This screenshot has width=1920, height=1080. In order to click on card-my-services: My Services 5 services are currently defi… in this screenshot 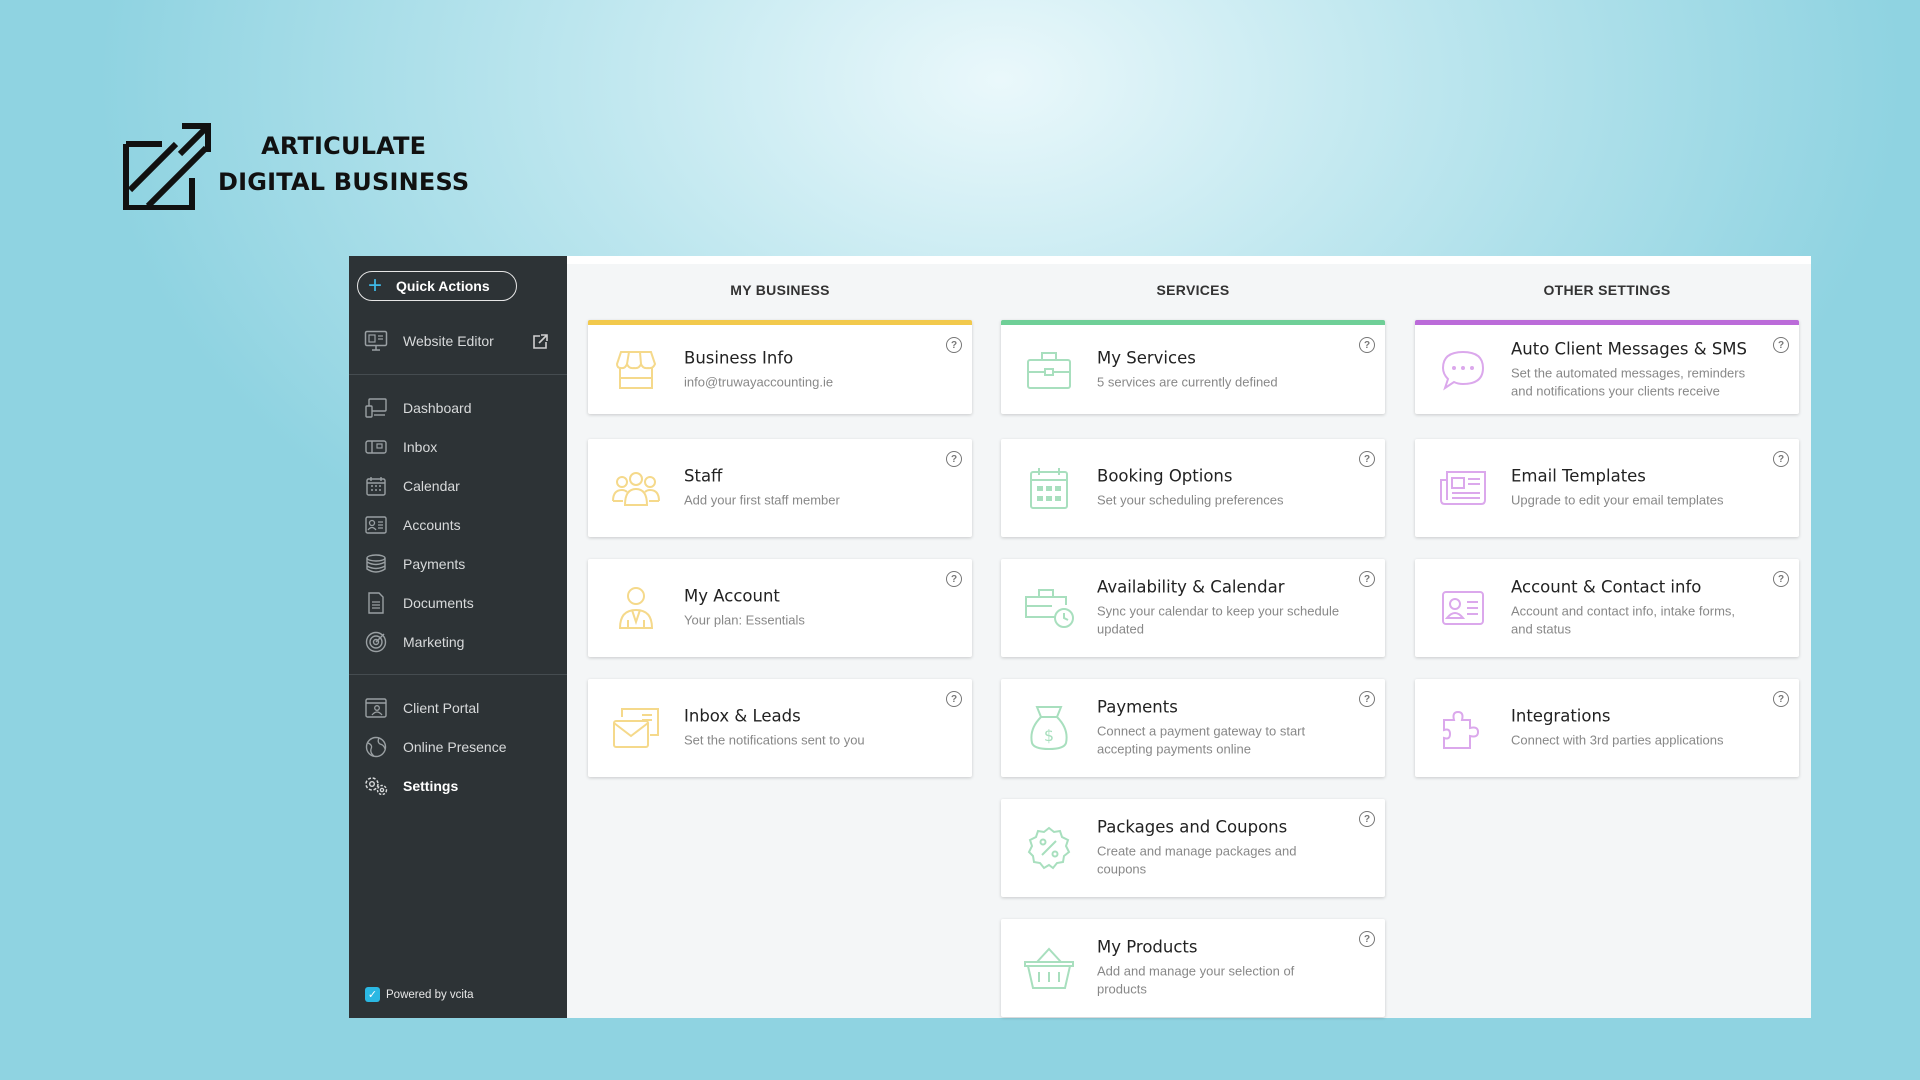, I will do `click(1193, 367)`.